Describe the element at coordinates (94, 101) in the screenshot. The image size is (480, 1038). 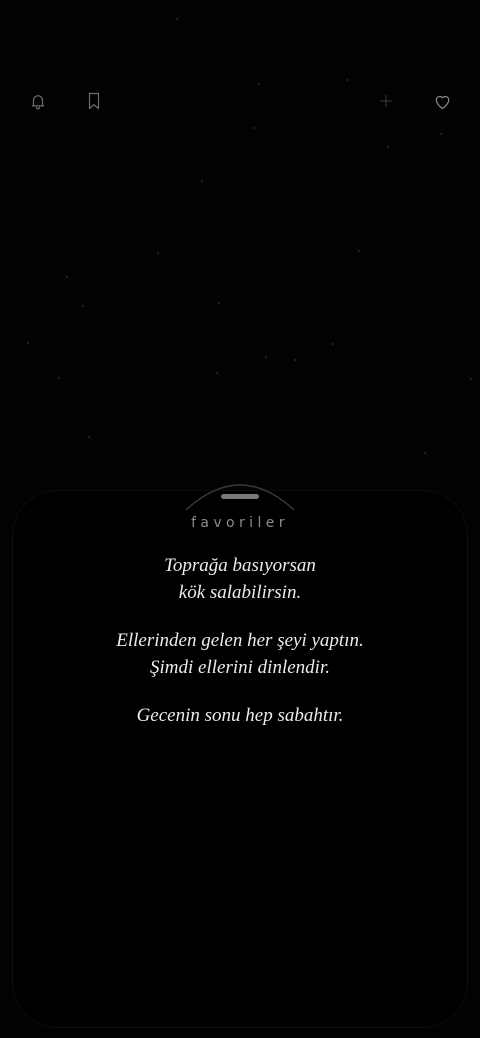
I see `bookmark-icon` at that location.